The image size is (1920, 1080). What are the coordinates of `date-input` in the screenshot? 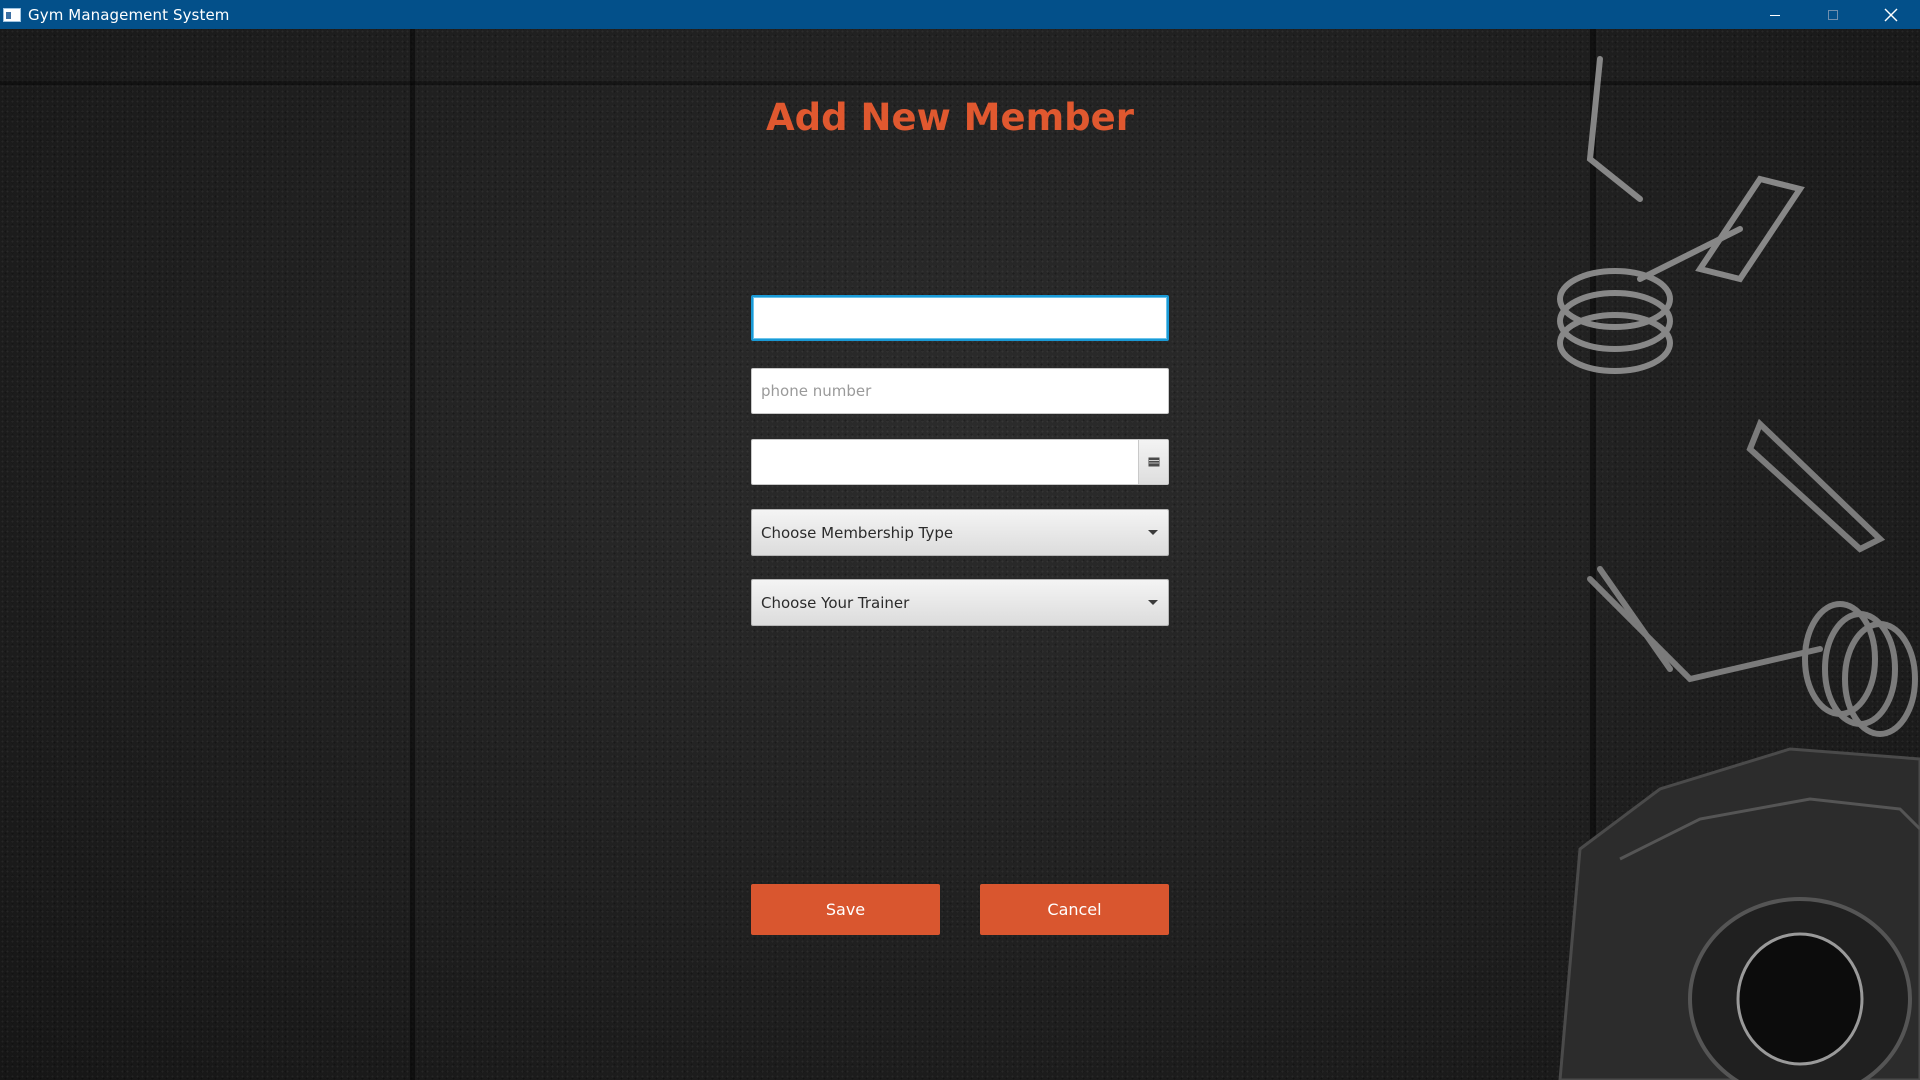 It's located at (945, 462).